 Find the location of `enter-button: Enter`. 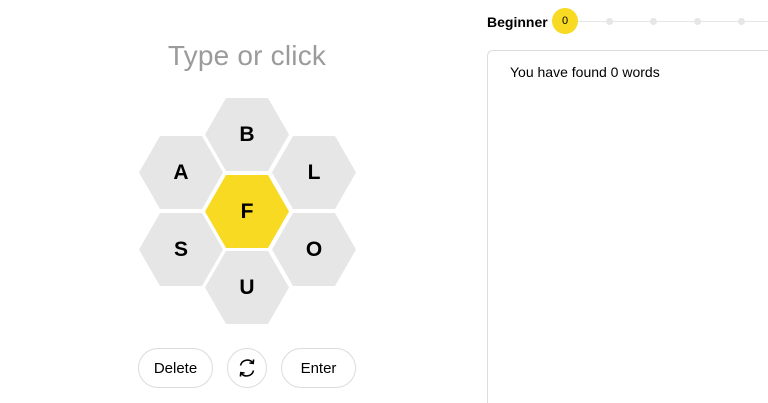

enter-button: Enter is located at coordinates (318, 368).